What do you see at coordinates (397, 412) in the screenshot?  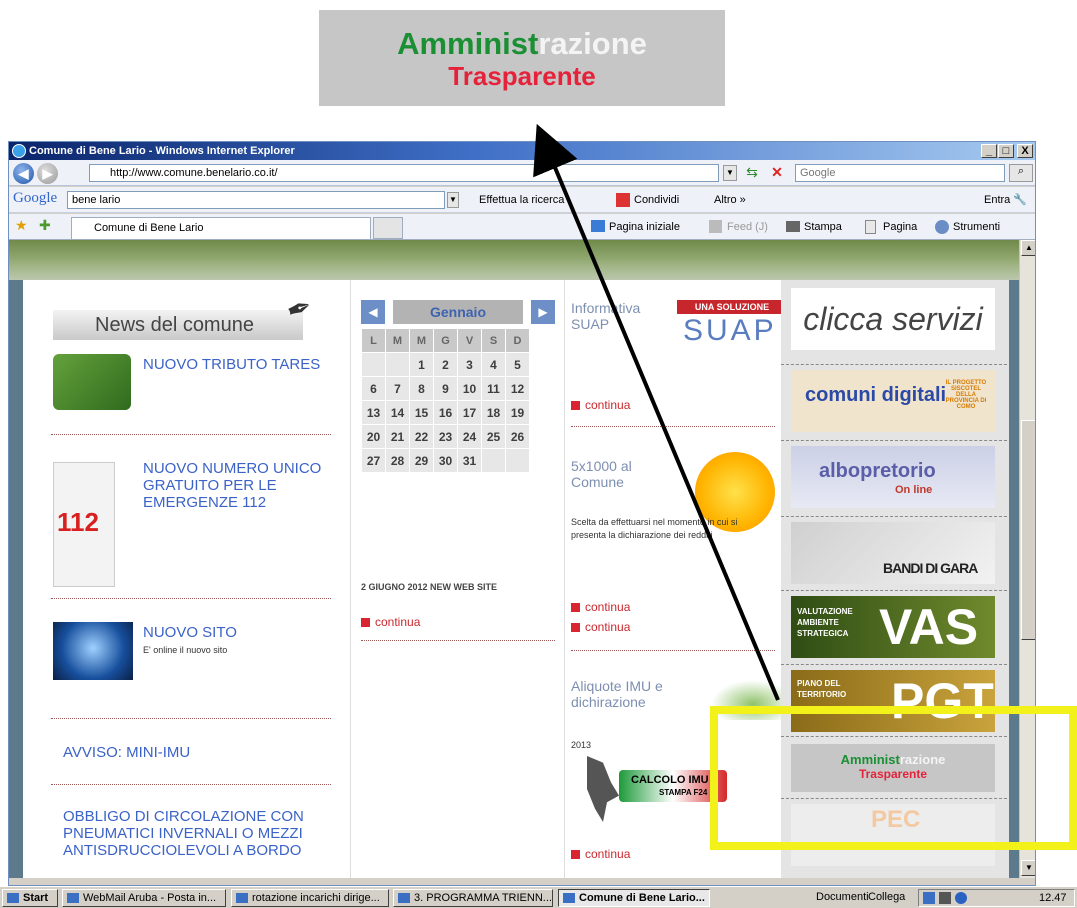 I see `calendar-day: 14` at bounding box center [397, 412].